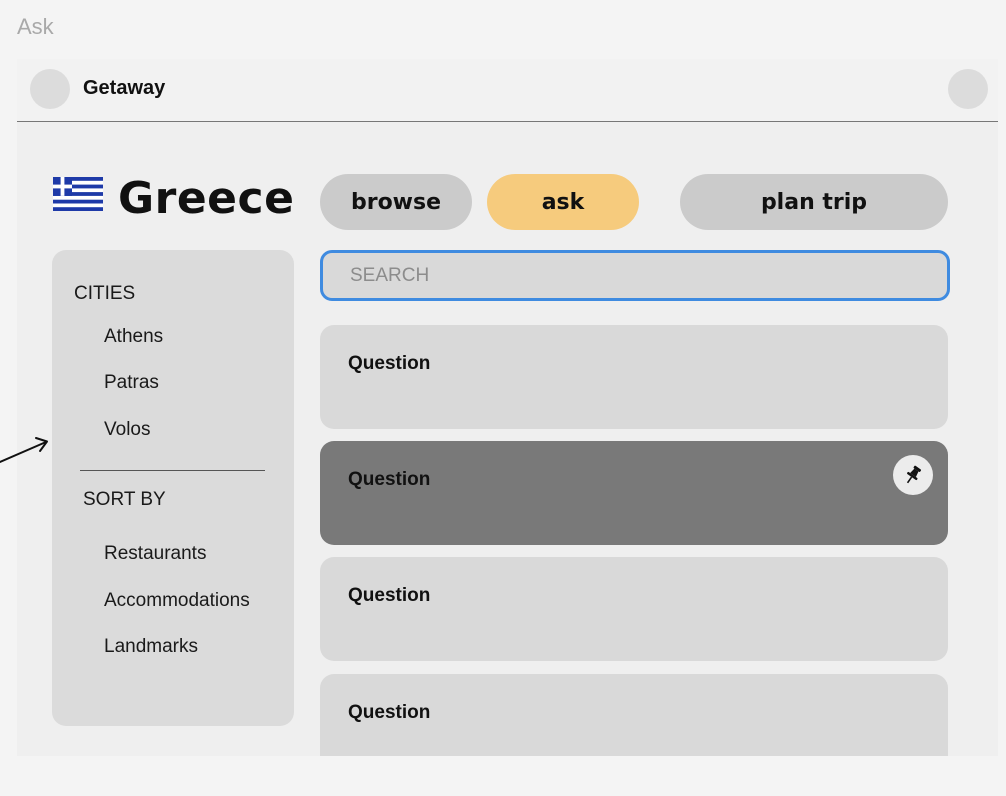  What do you see at coordinates (177, 601) in the screenshot?
I see `sidebar-item-accommodations: Accommodations` at bounding box center [177, 601].